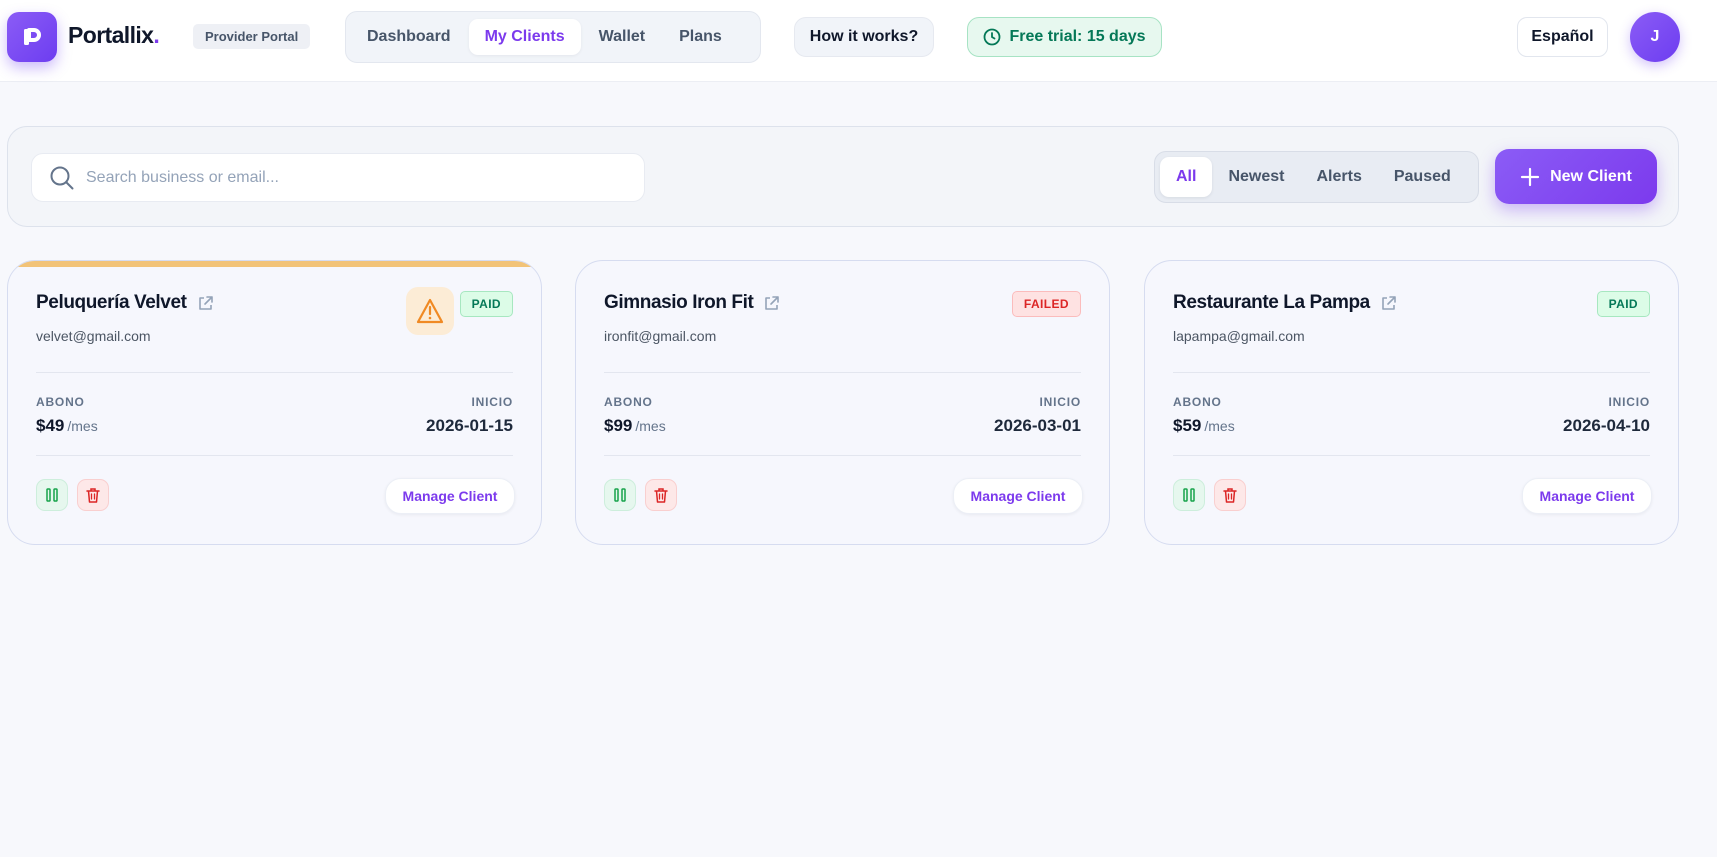 The image size is (1717, 857). Describe the element at coordinates (618, 425) in the screenshot. I see `price-amount: $99` at that location.